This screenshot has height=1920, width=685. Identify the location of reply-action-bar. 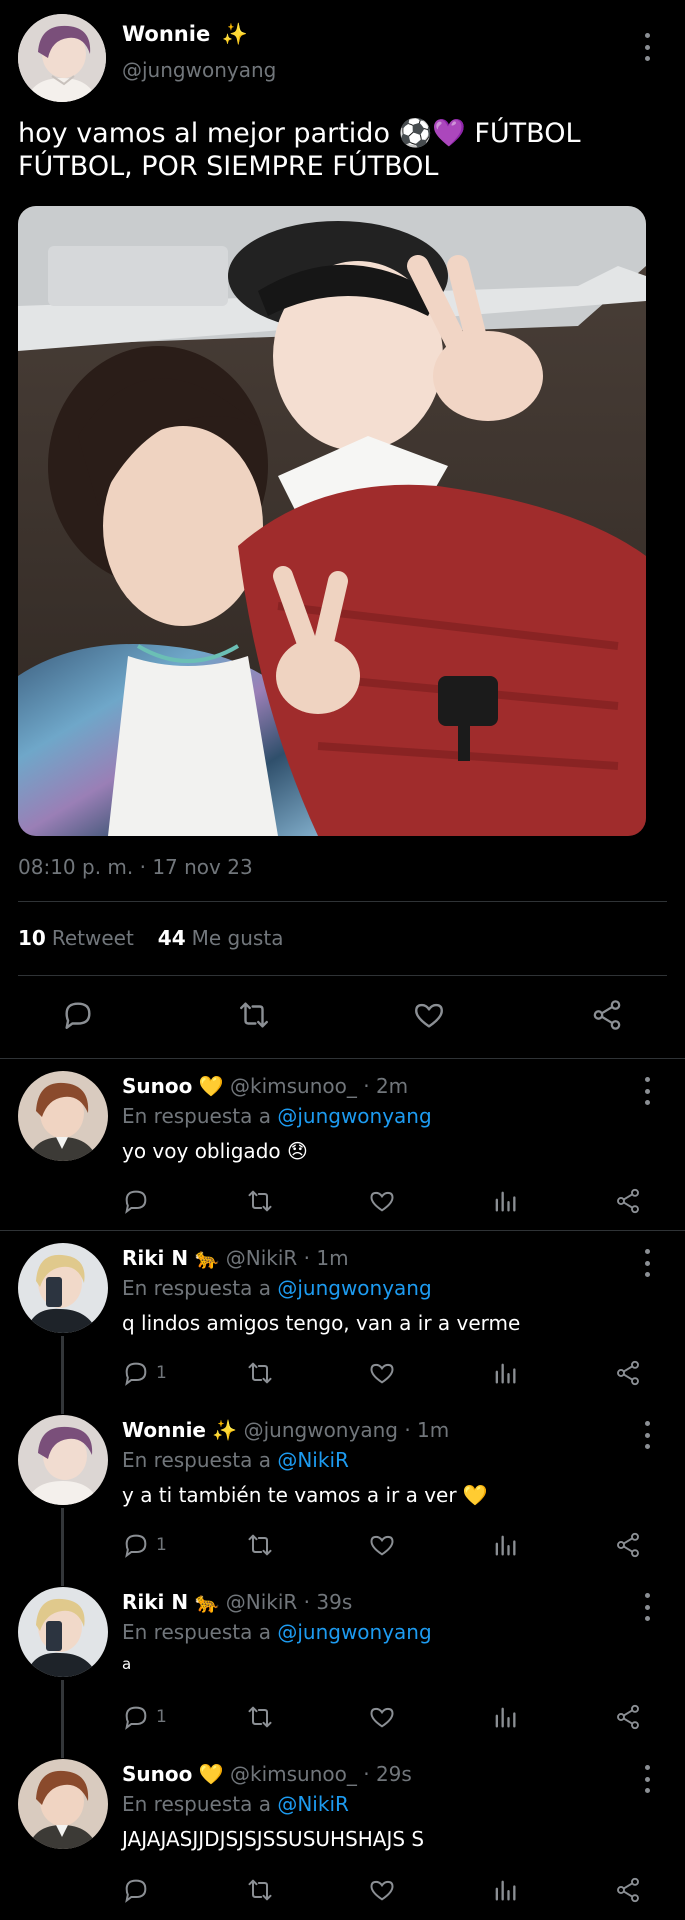
(342, 1201).